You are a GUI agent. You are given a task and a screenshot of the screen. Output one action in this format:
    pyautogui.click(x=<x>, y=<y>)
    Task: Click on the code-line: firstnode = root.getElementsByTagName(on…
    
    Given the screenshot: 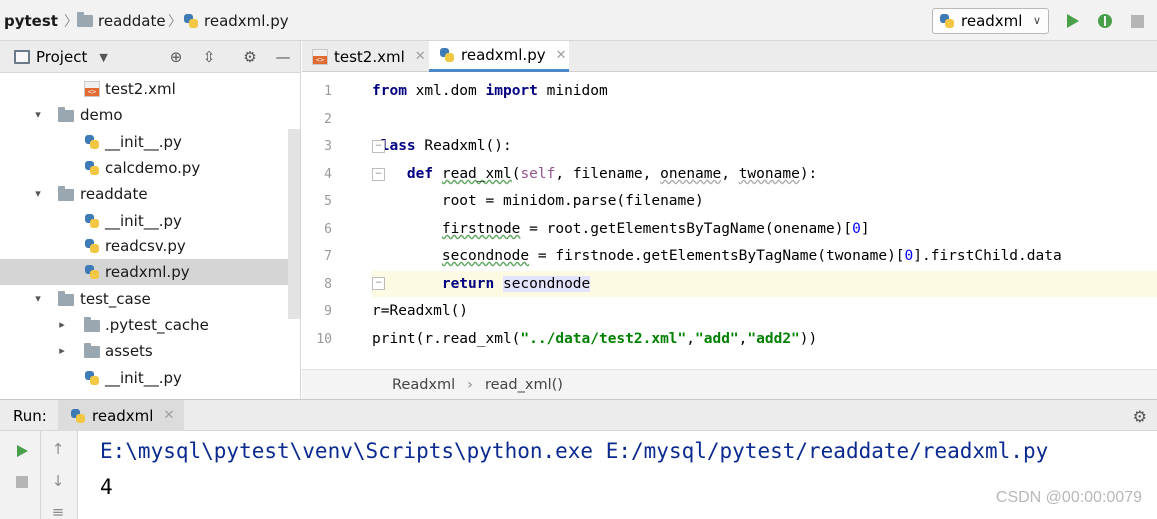 What is the action you would take?
    pyautogui.click(x=764, y=229)
    